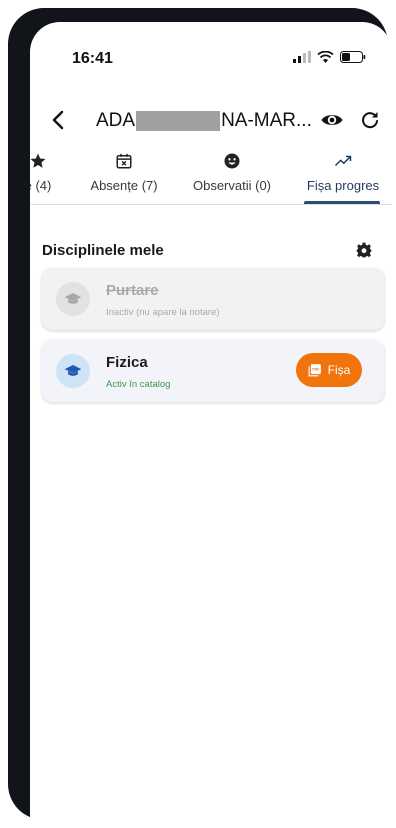  I want to click on subject-name: Purtare, so click(132, 290).